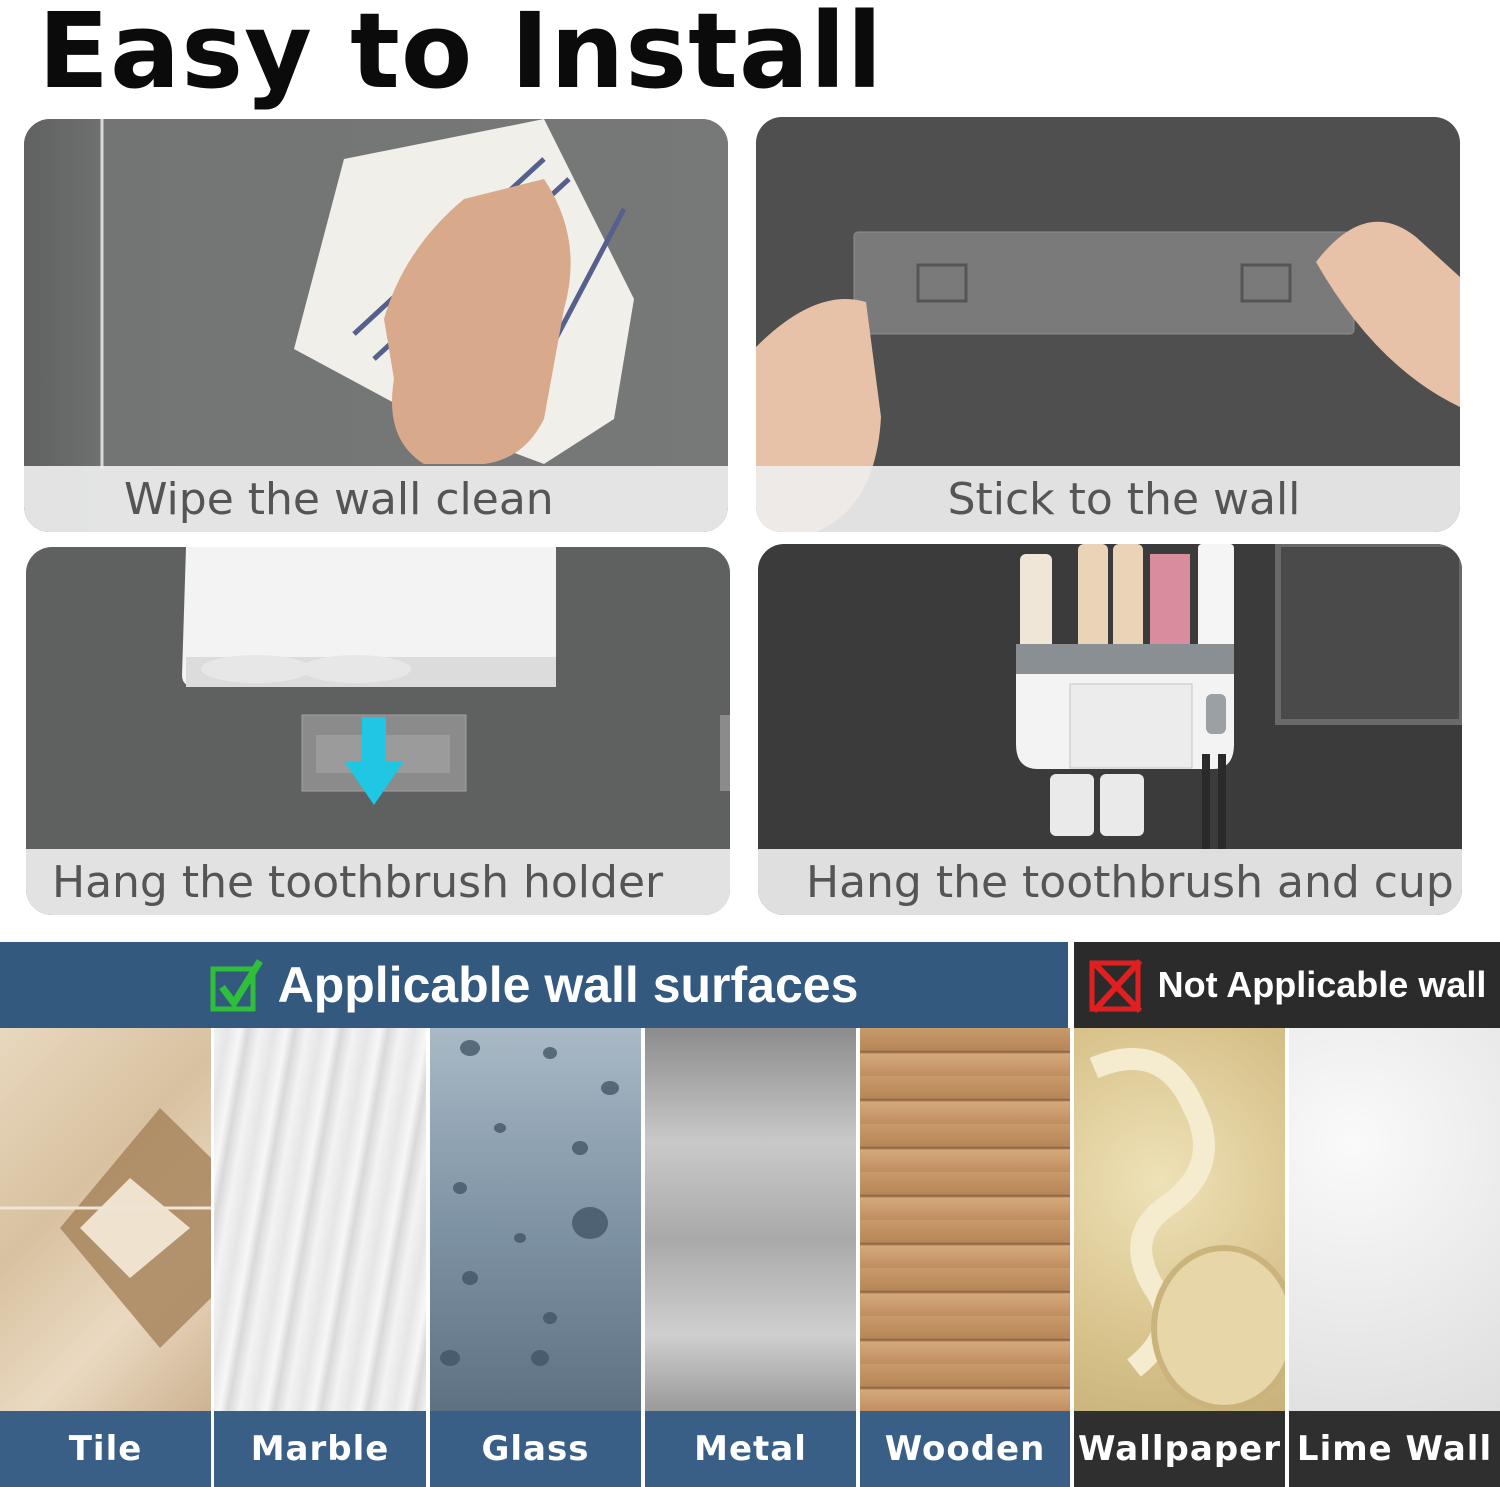 The height and width of the screenshot is (1487, 1500). I want to click on checkmark-icon, so click(236, 985).